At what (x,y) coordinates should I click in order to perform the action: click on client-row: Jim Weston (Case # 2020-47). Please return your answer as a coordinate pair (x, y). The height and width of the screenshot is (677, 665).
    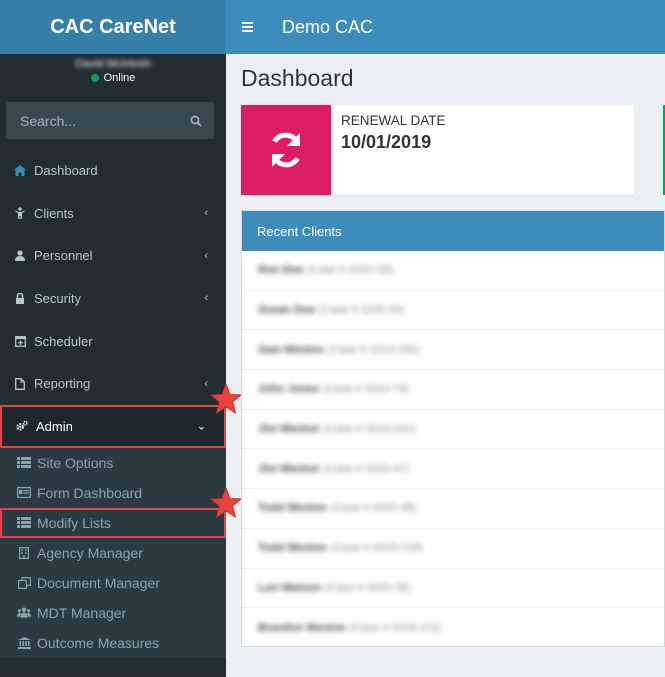
    Looking at the image, I should click on (453, 469).